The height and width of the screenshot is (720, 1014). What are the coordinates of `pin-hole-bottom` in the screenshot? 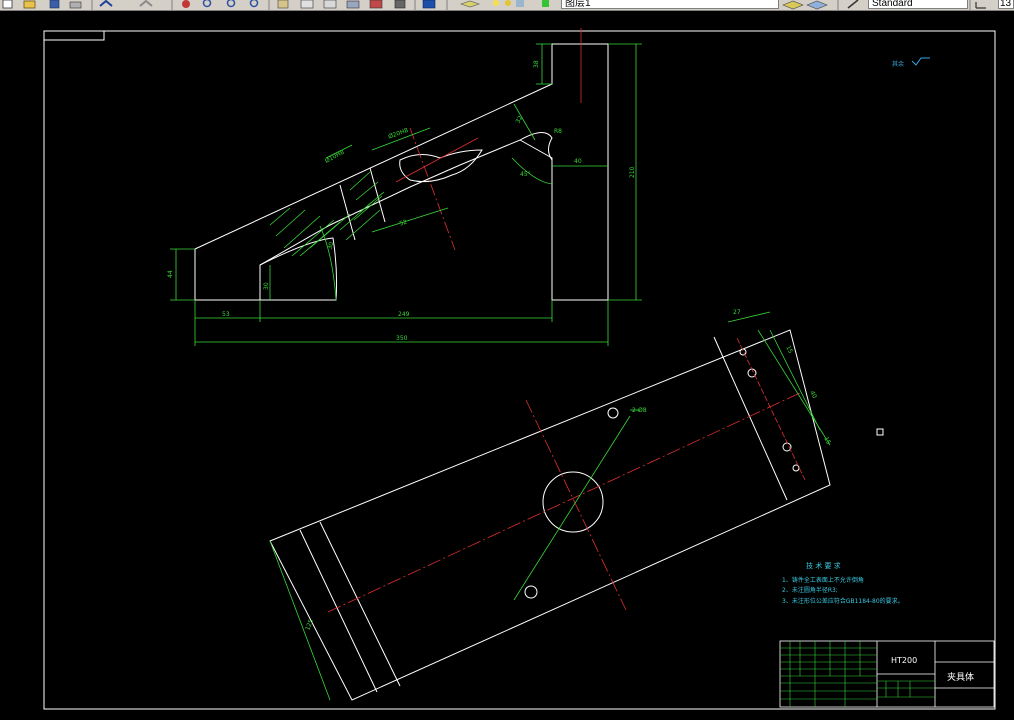 It's located at (531, 592).